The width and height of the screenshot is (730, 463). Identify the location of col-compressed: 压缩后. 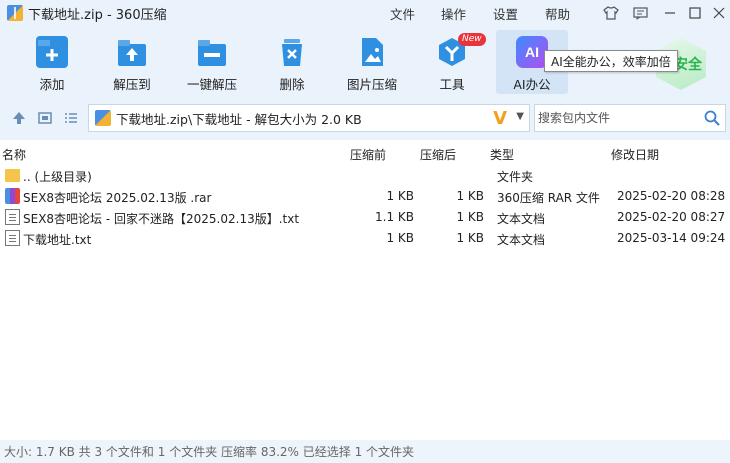
(438, 154).